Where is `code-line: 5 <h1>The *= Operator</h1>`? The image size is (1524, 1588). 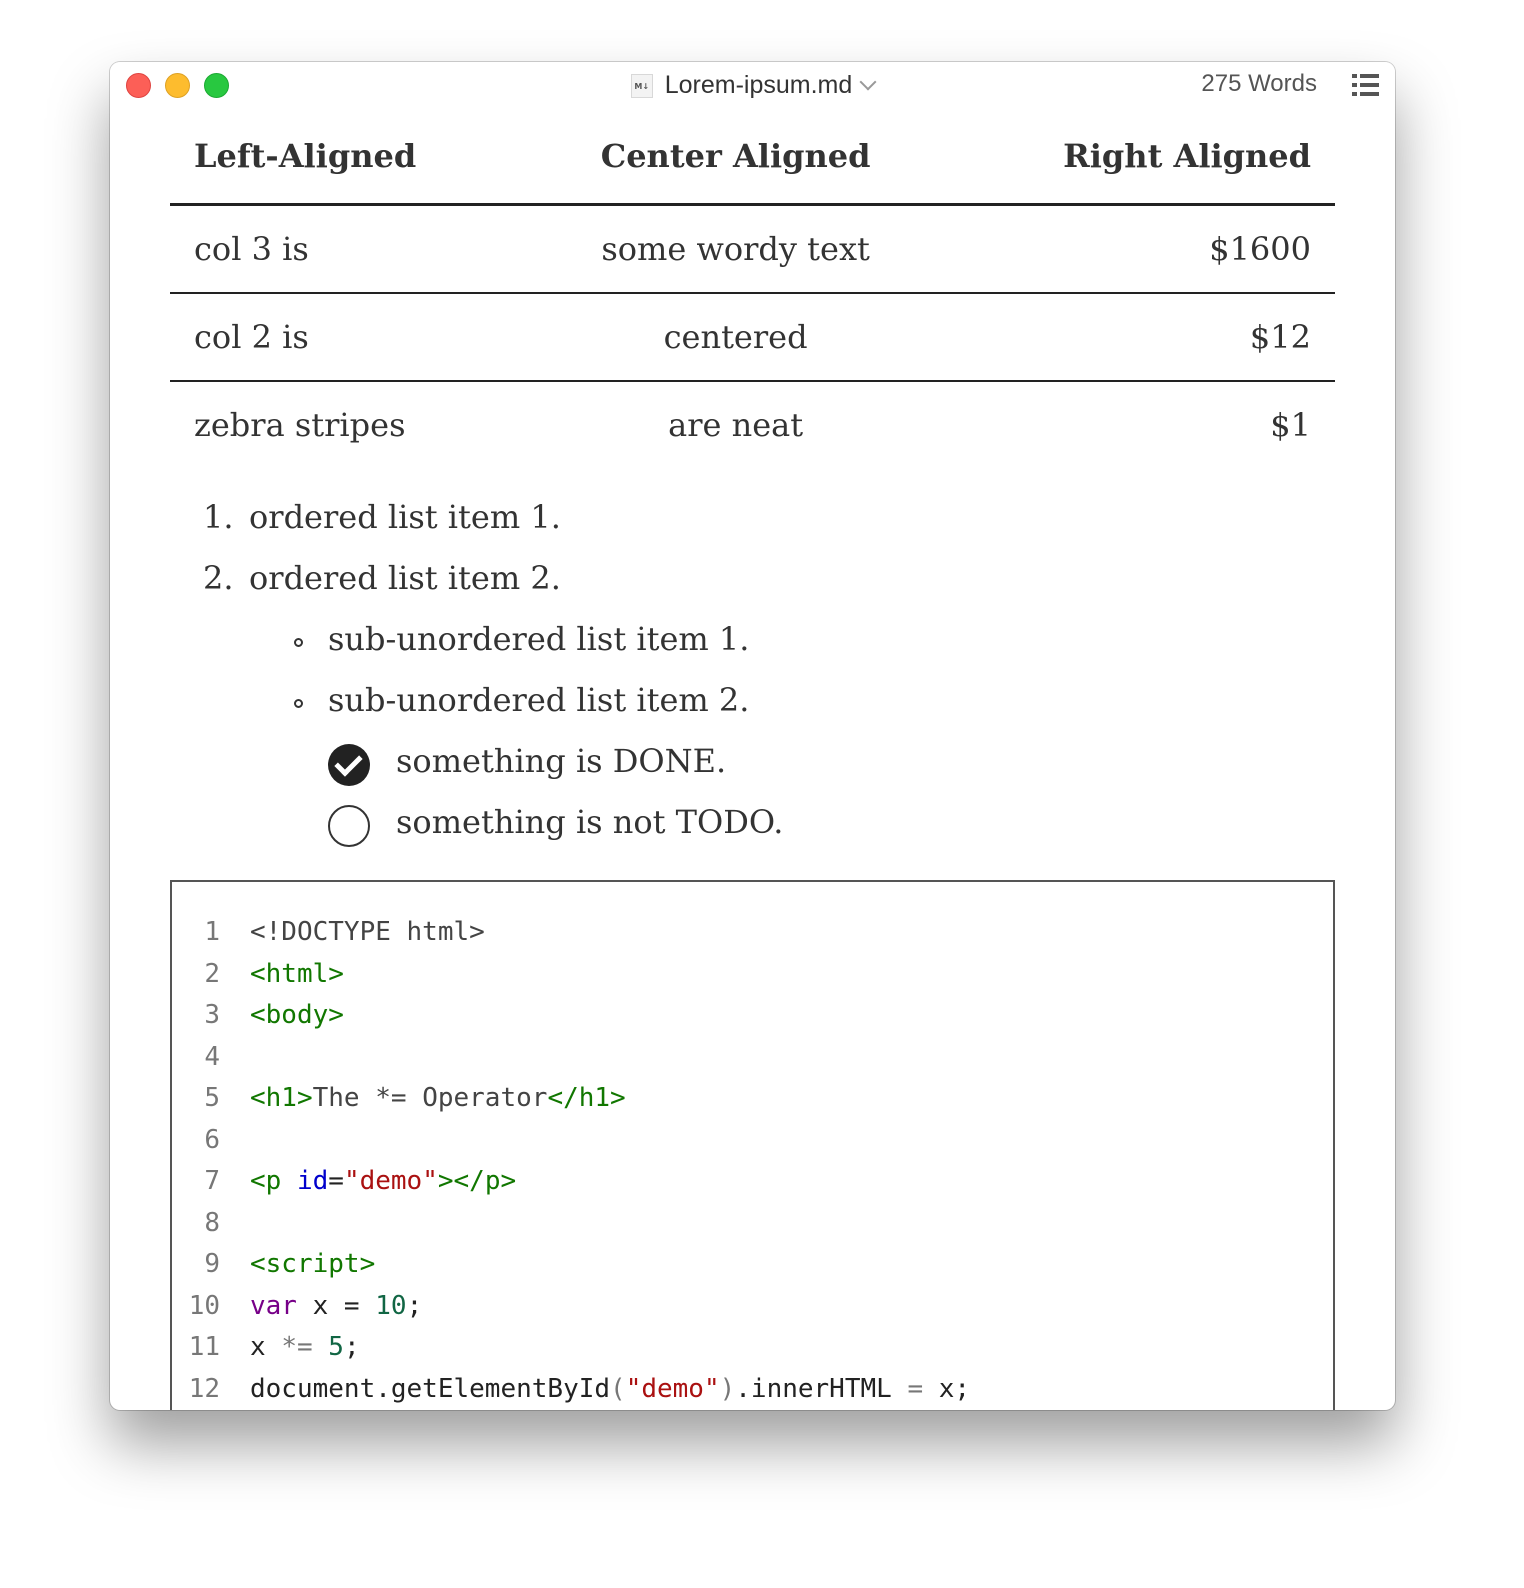
code-line: 5 <h1>The *= Operator</h1> is located at coordinates (415, 1098).